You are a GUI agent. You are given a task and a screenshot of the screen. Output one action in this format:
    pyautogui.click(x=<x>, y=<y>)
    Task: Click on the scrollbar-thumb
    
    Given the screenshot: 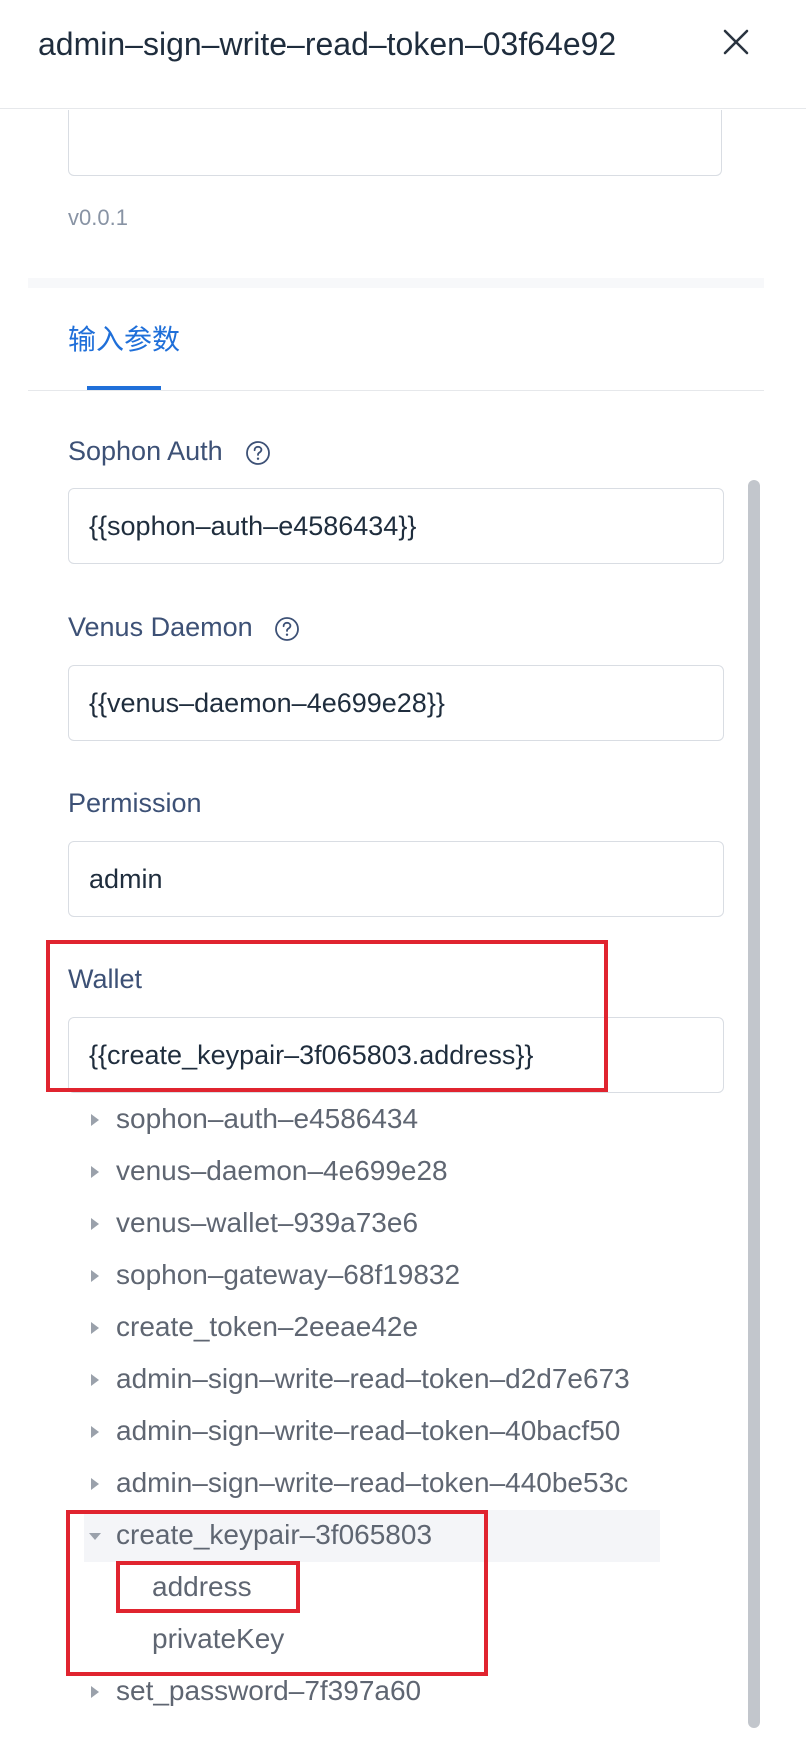 What is the action you would take?
    pyautogui.click(x=754, y=1104)
    